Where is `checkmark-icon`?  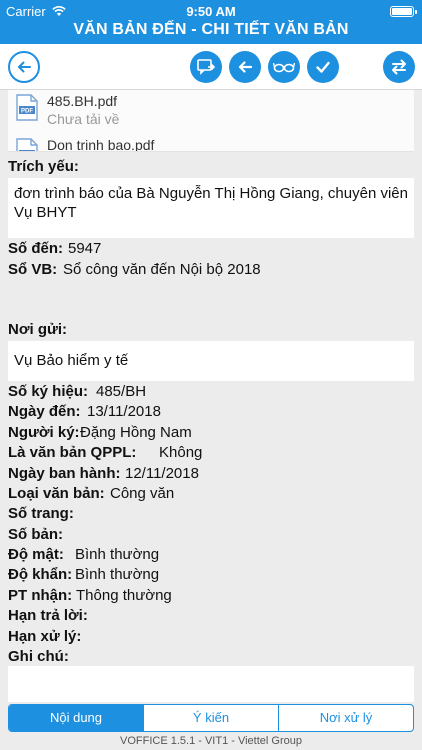
checkmark-icon is located at coordinates (323, 67).